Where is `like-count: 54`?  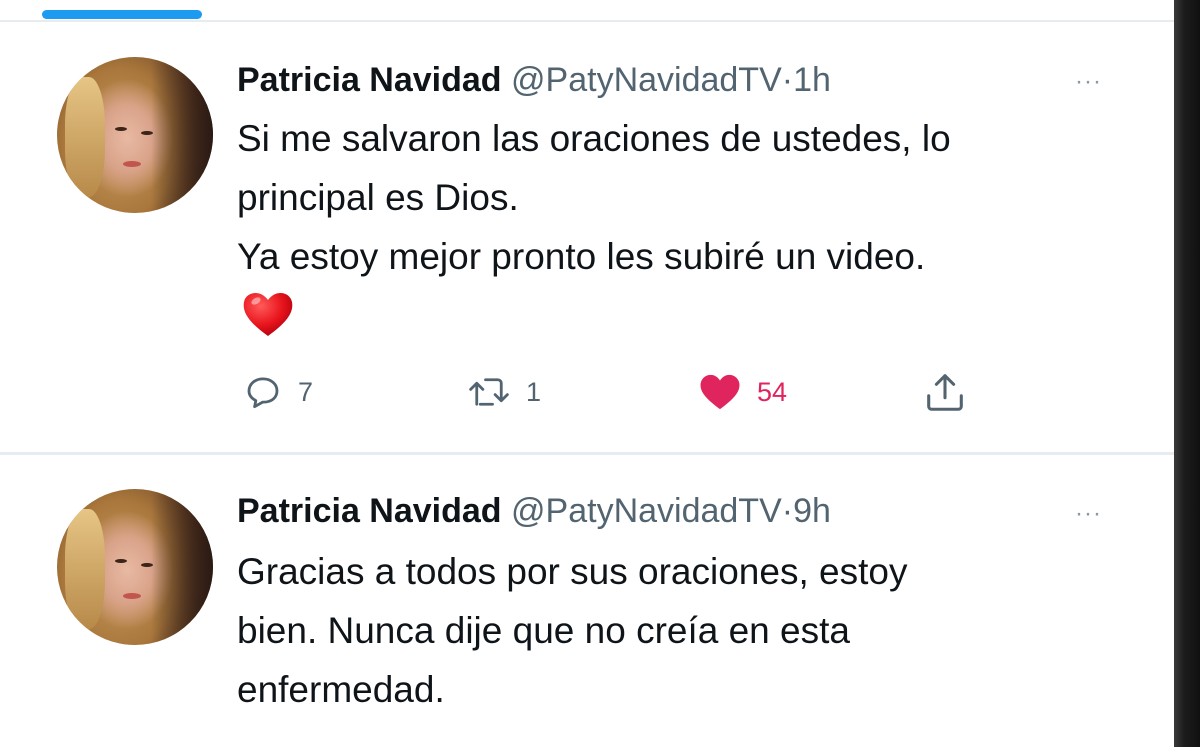
like-count: 54 is located at coordinates (772, 391).